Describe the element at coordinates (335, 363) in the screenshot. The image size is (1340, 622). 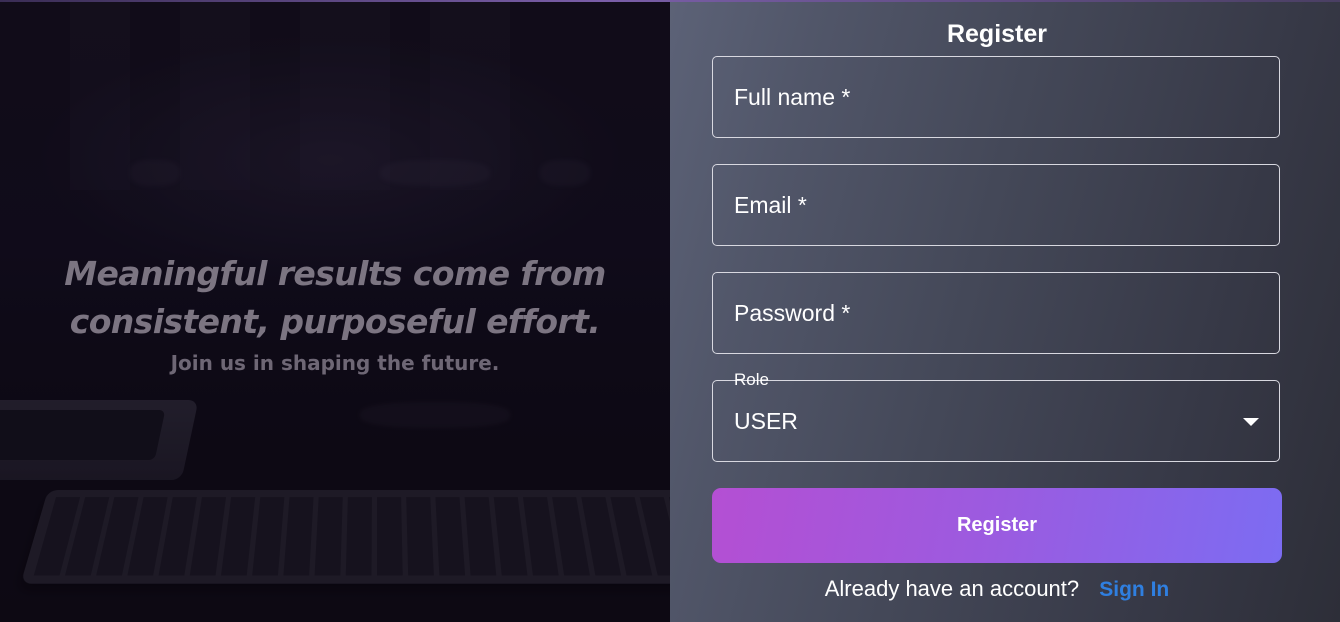
I see `hero-subtitle: Join us in shaping the future.` at that location.